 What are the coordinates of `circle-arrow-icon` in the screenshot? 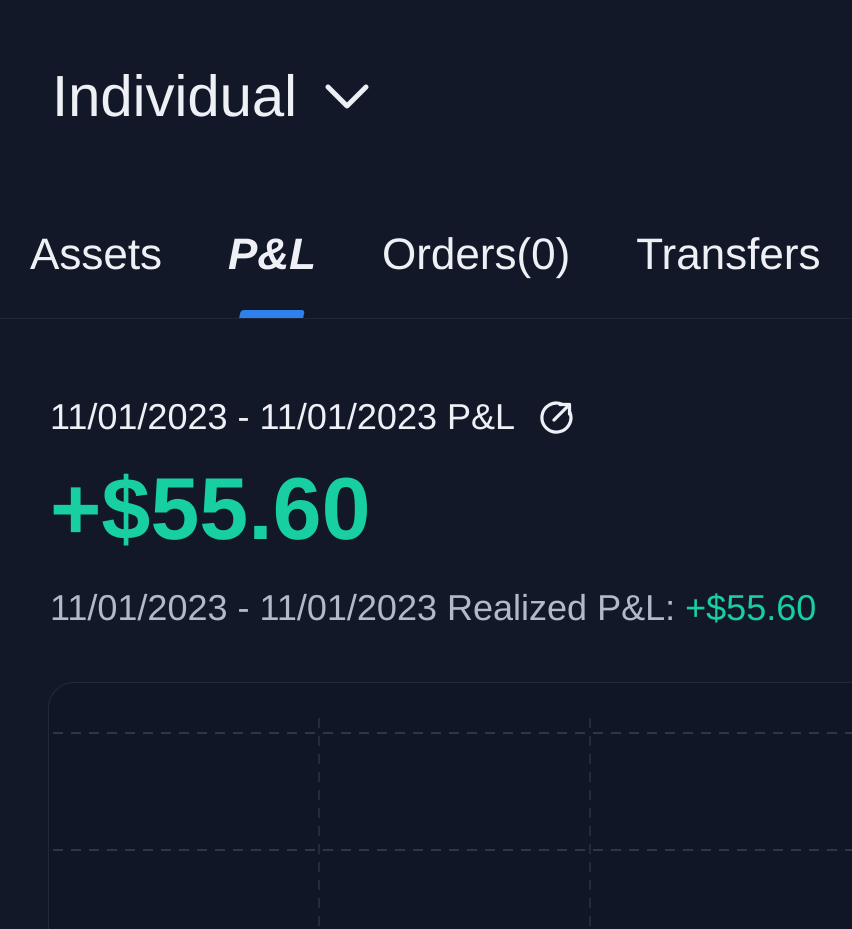 It's located at (557, 417).